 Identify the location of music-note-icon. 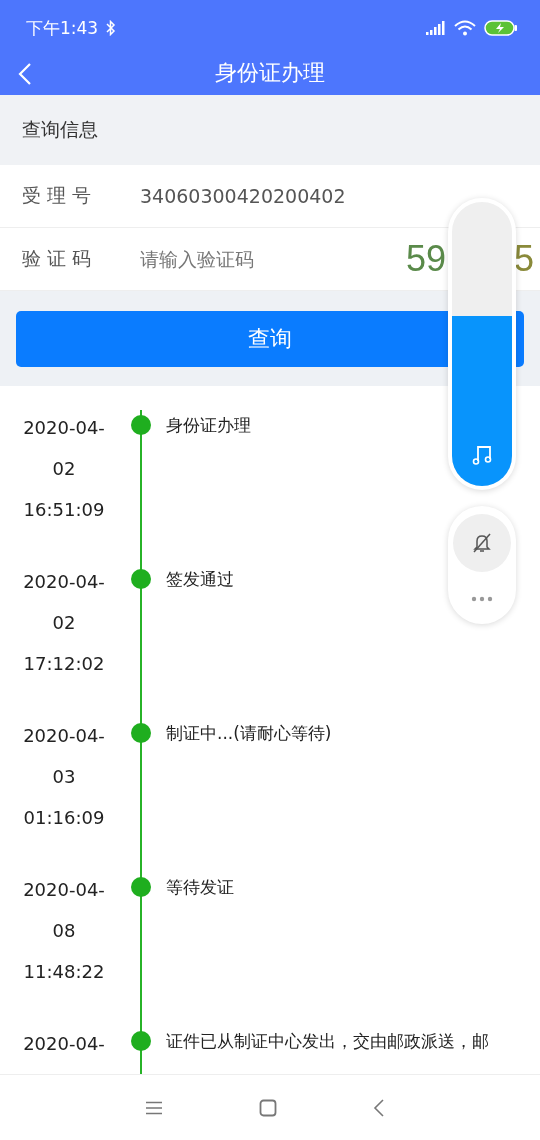
(482, 455).